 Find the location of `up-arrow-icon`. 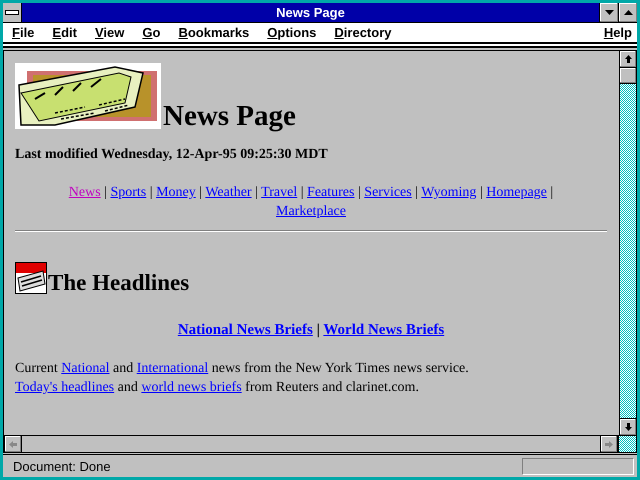

up-arrow-icon is located at coordinates (628, 59).